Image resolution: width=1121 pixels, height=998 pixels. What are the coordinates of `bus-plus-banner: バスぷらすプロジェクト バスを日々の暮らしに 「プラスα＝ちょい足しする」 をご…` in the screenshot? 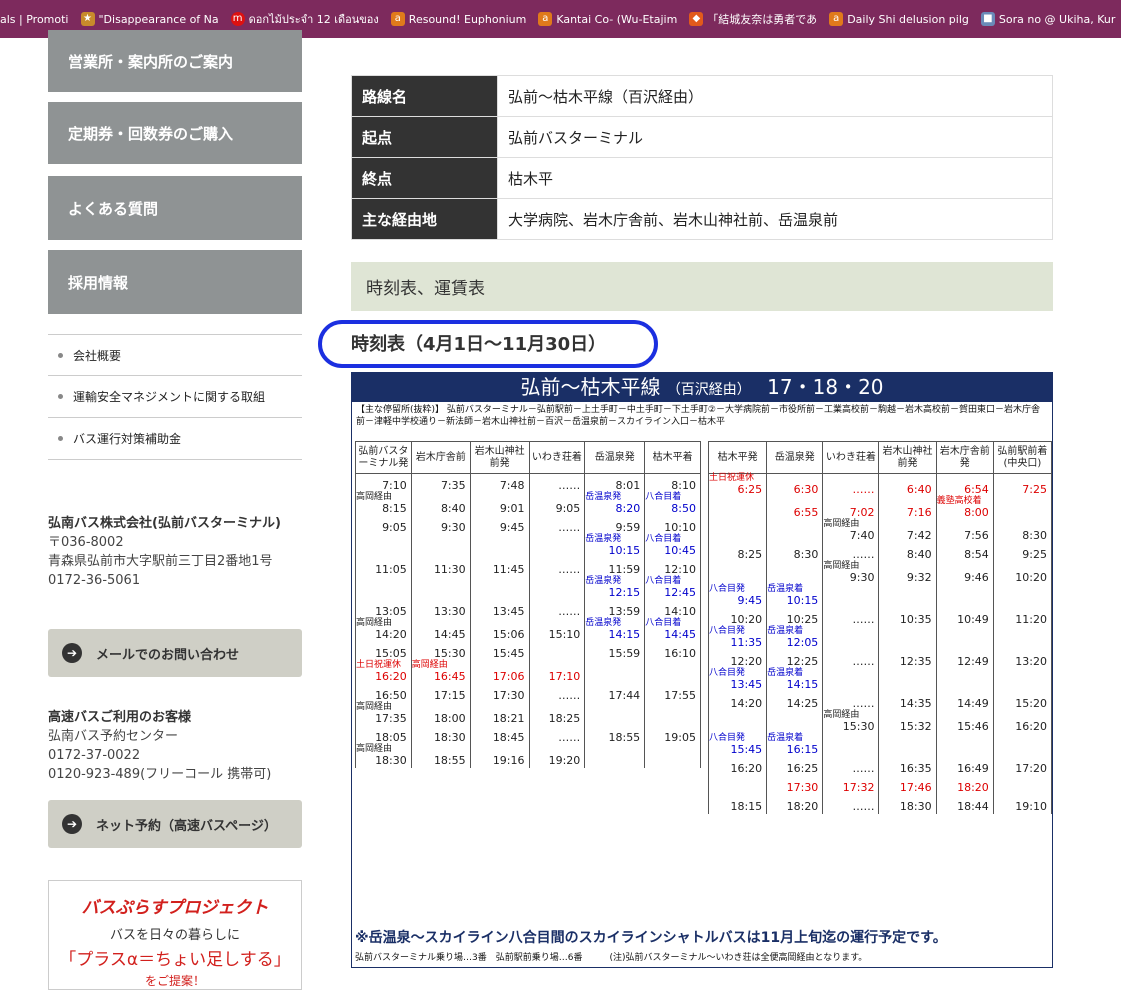 It's located at (175, 935).